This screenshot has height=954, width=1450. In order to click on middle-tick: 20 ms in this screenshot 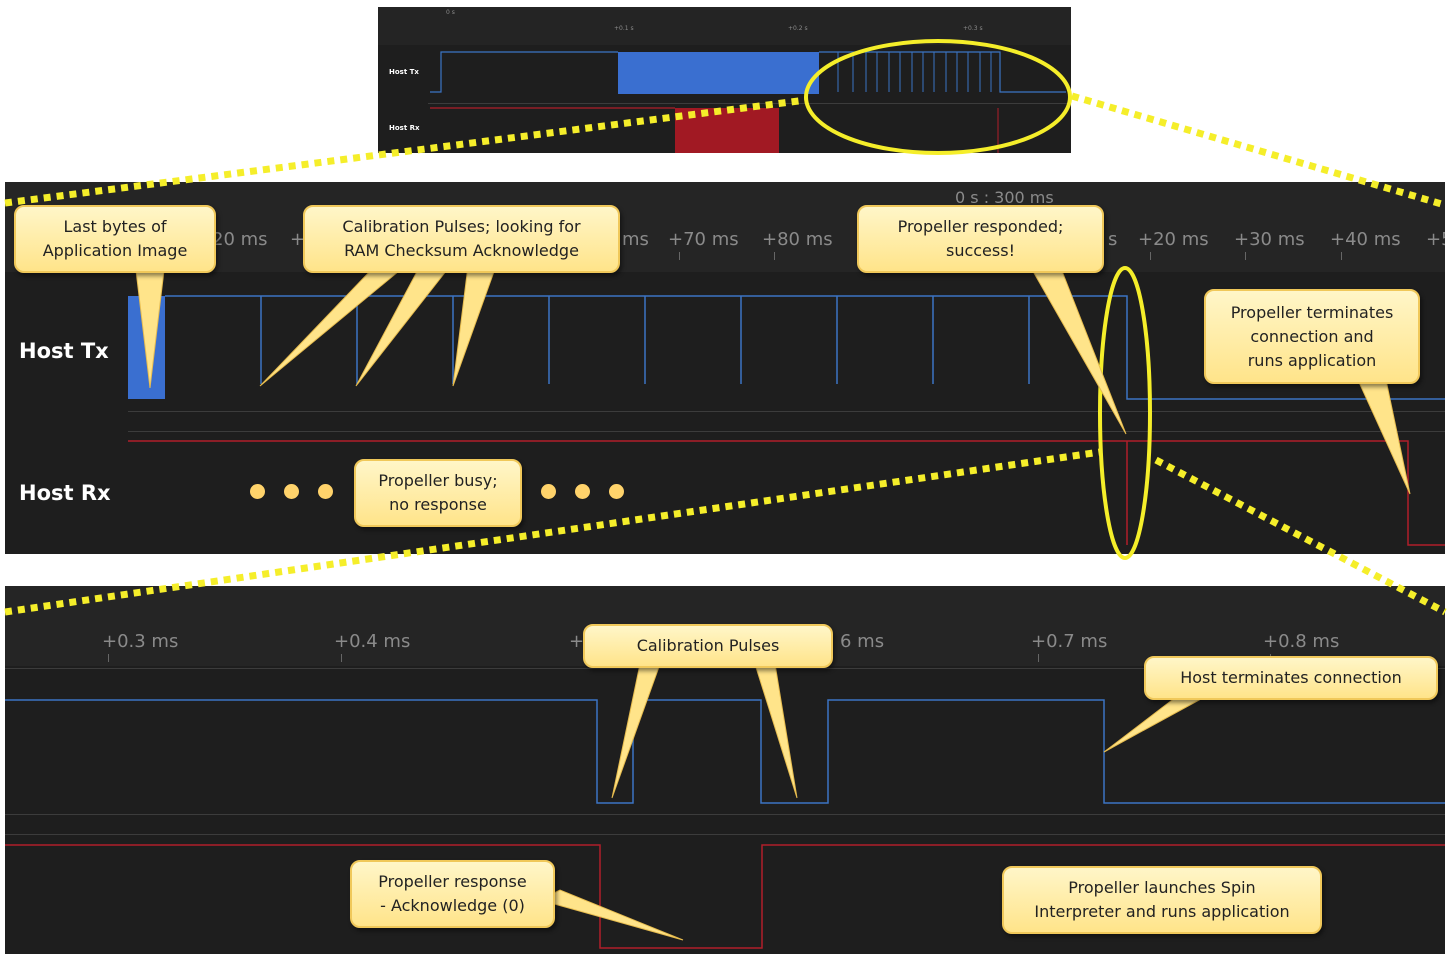, I will do `click(240, 239)`.